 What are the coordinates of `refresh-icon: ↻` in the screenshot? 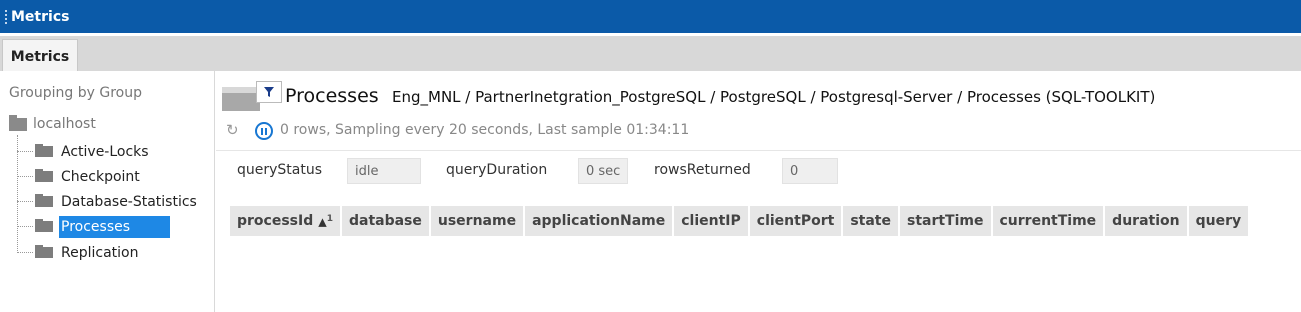 It's located at (234, 130).